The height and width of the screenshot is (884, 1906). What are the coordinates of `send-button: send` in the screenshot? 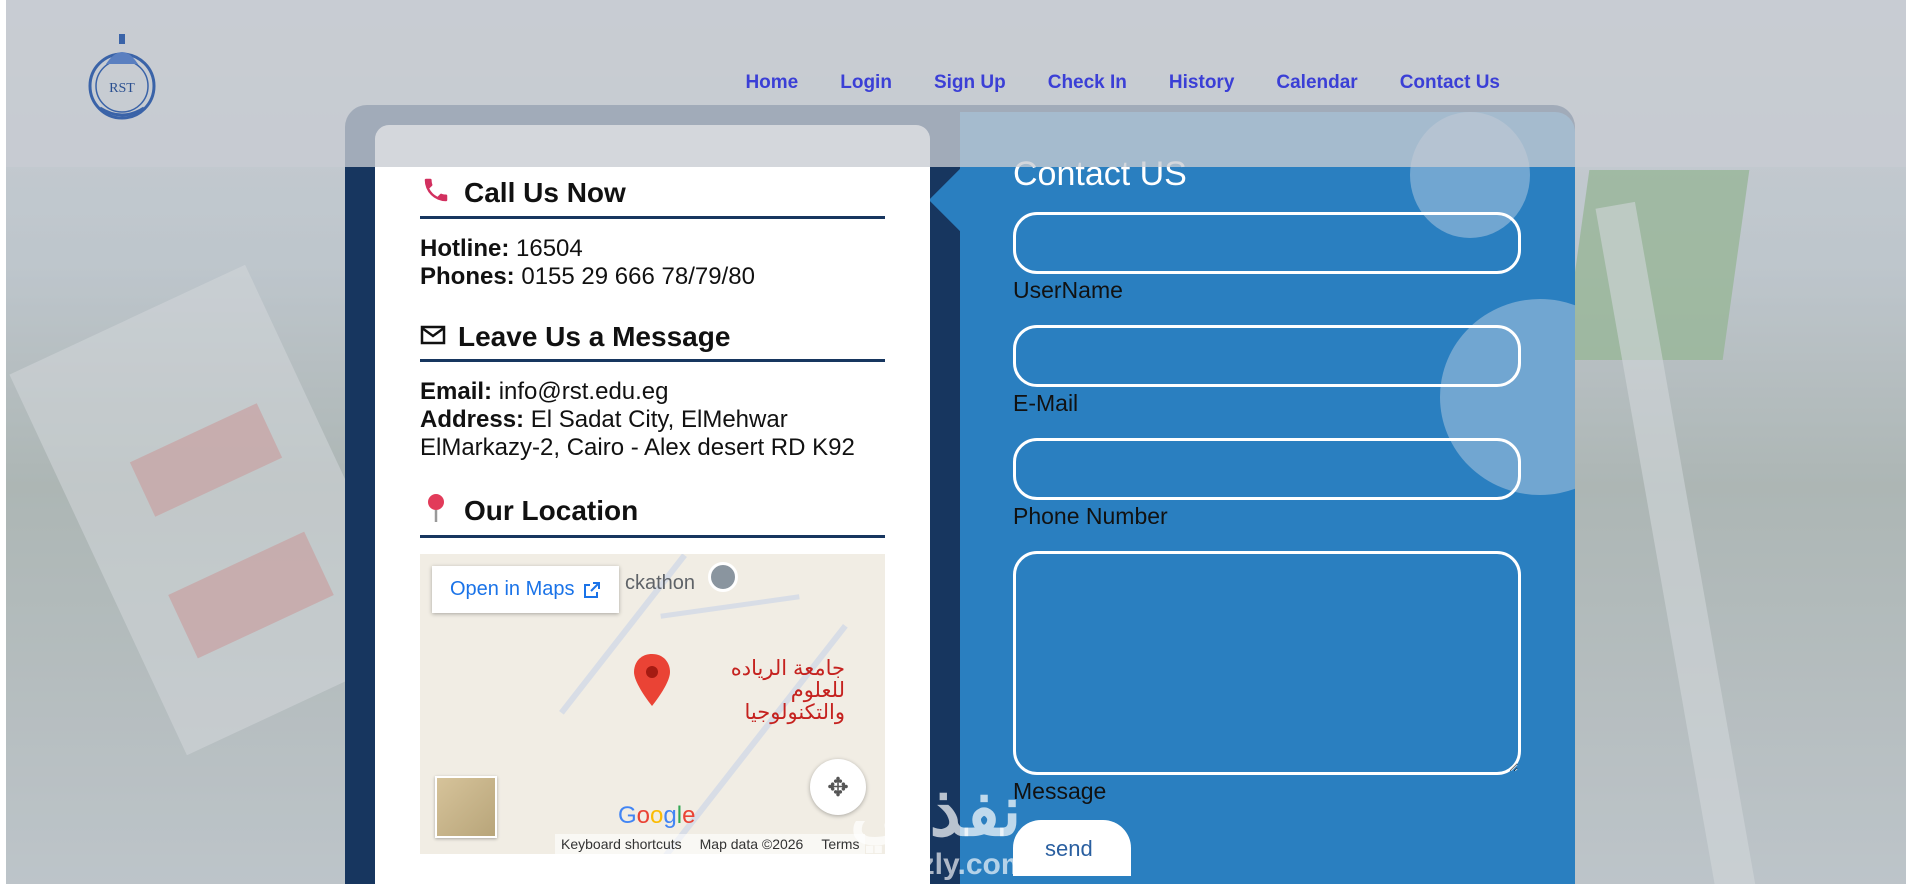 It's located at (1072, 848).